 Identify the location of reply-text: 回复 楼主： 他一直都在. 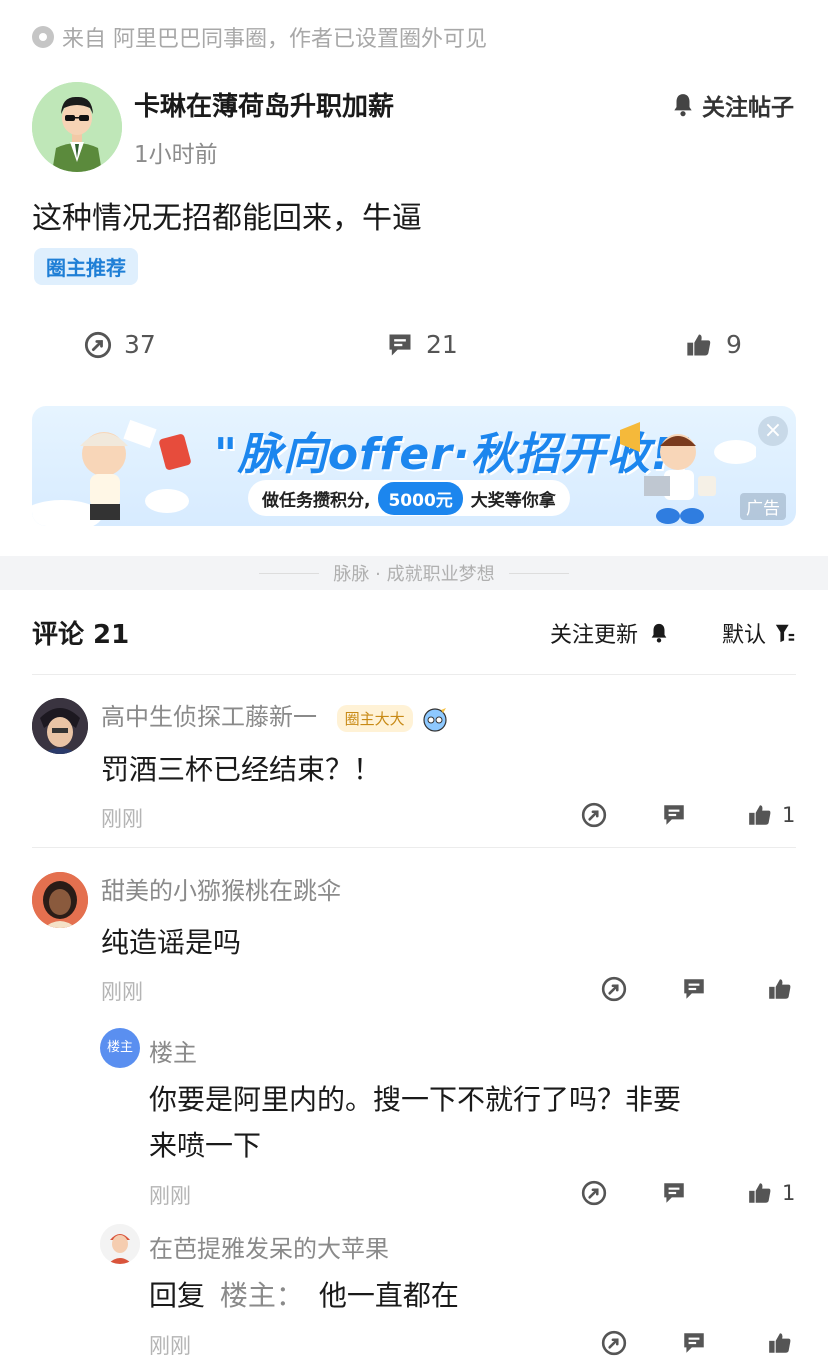
(304, 1294).